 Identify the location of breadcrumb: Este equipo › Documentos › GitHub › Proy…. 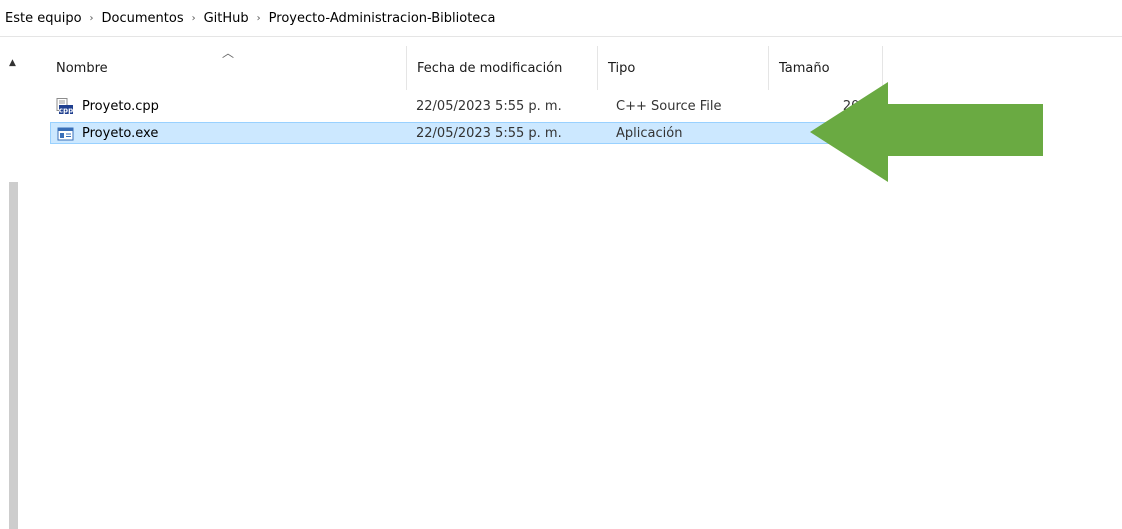
(561, 18).